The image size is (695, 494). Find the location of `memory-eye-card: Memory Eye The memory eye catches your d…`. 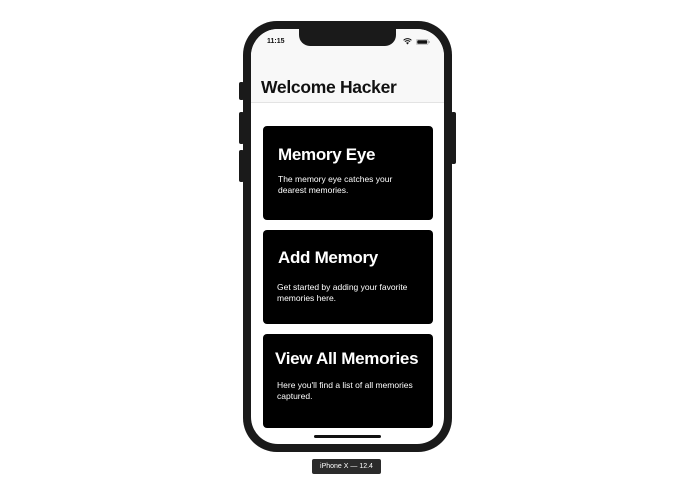

memory-eye-card: Memory Eye The memory eye catches your d… is located at coordinates (348, 173).